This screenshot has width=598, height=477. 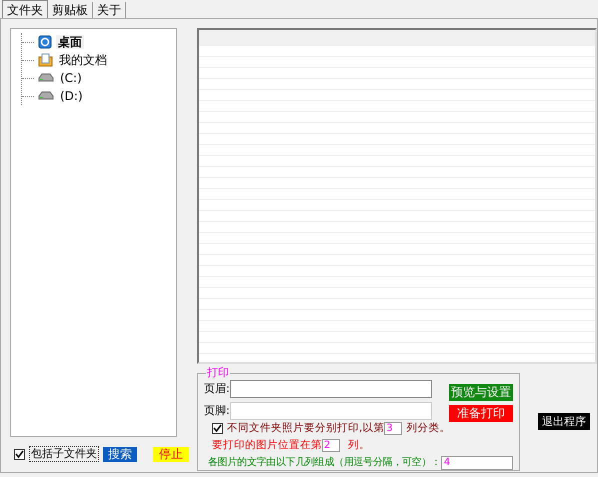 What do you see at coordinates (331, 389) in the screenshot?
I see `header-field` at bounding box center [331, 389].